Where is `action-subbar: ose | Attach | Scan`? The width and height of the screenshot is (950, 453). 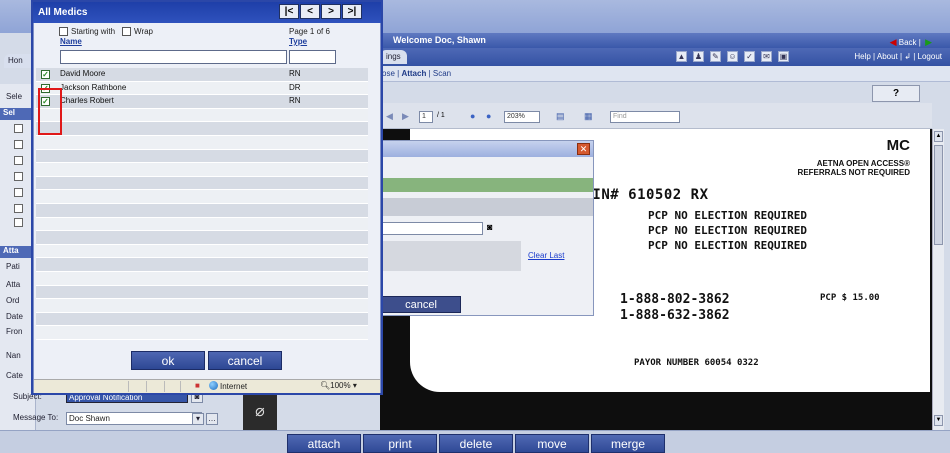 action-subbar: ose | Attach | Scan is located at coordinates (665, 74).